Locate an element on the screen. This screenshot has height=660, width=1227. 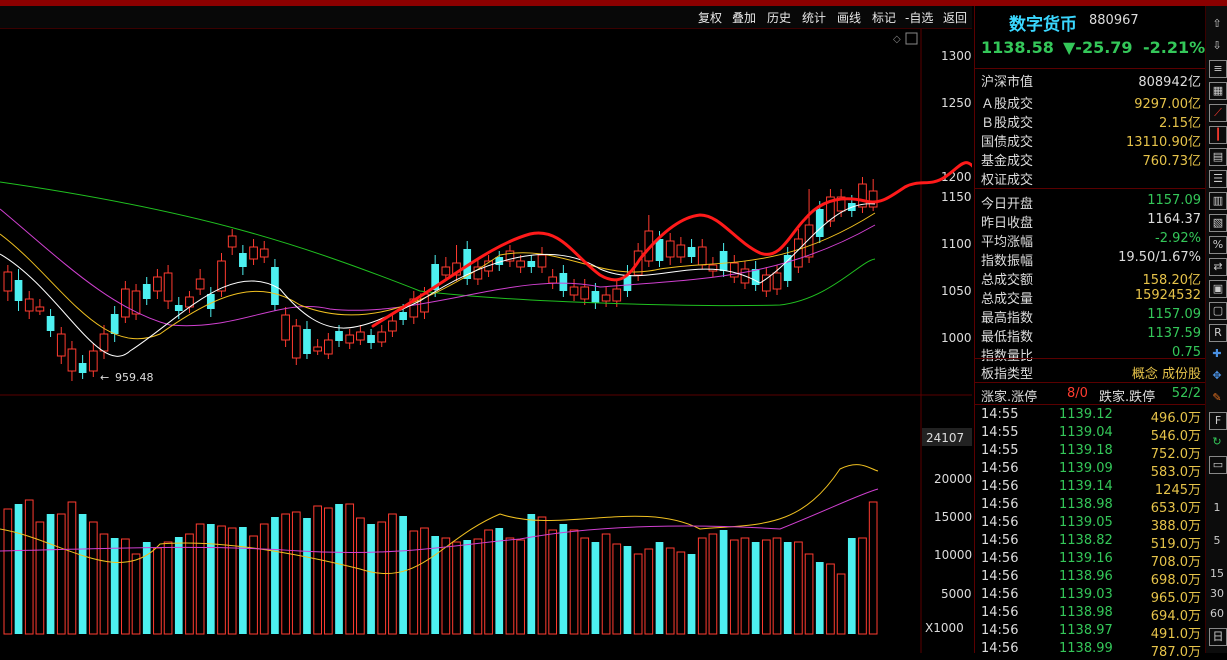
tick-time: 14:55 is located at coordinates (1000, 450).